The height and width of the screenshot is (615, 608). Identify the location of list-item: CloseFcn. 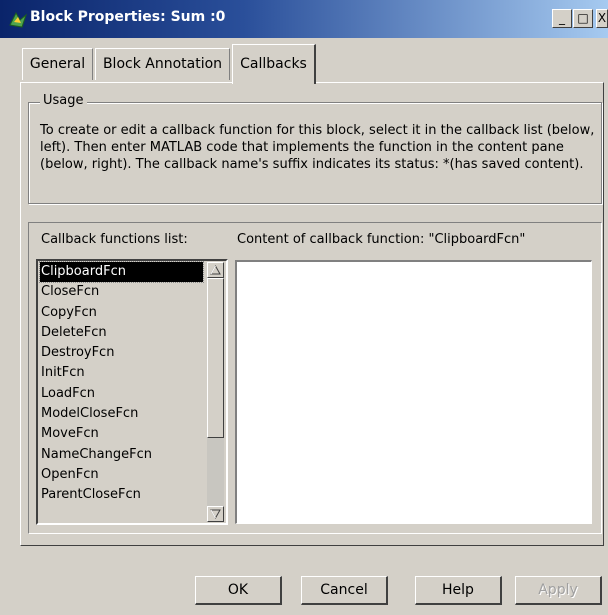
(121, 292).